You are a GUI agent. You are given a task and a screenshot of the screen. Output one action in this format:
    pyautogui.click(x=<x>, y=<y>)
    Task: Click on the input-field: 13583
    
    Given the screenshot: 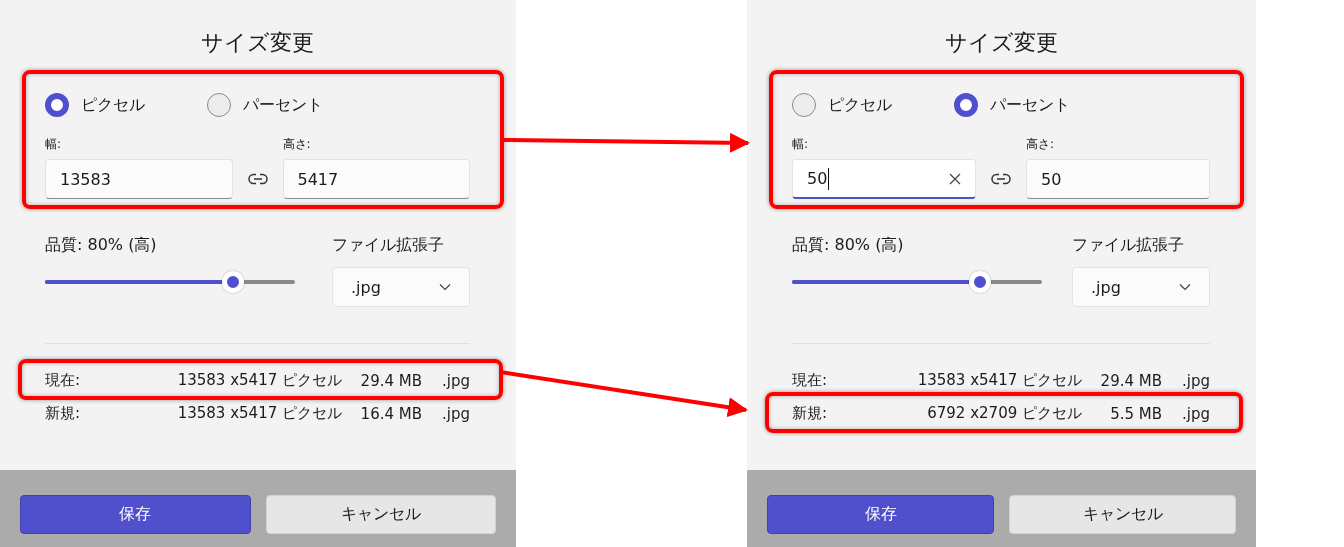 What is the action you would take?
    pyautogui.click(x=139, y=179)
    